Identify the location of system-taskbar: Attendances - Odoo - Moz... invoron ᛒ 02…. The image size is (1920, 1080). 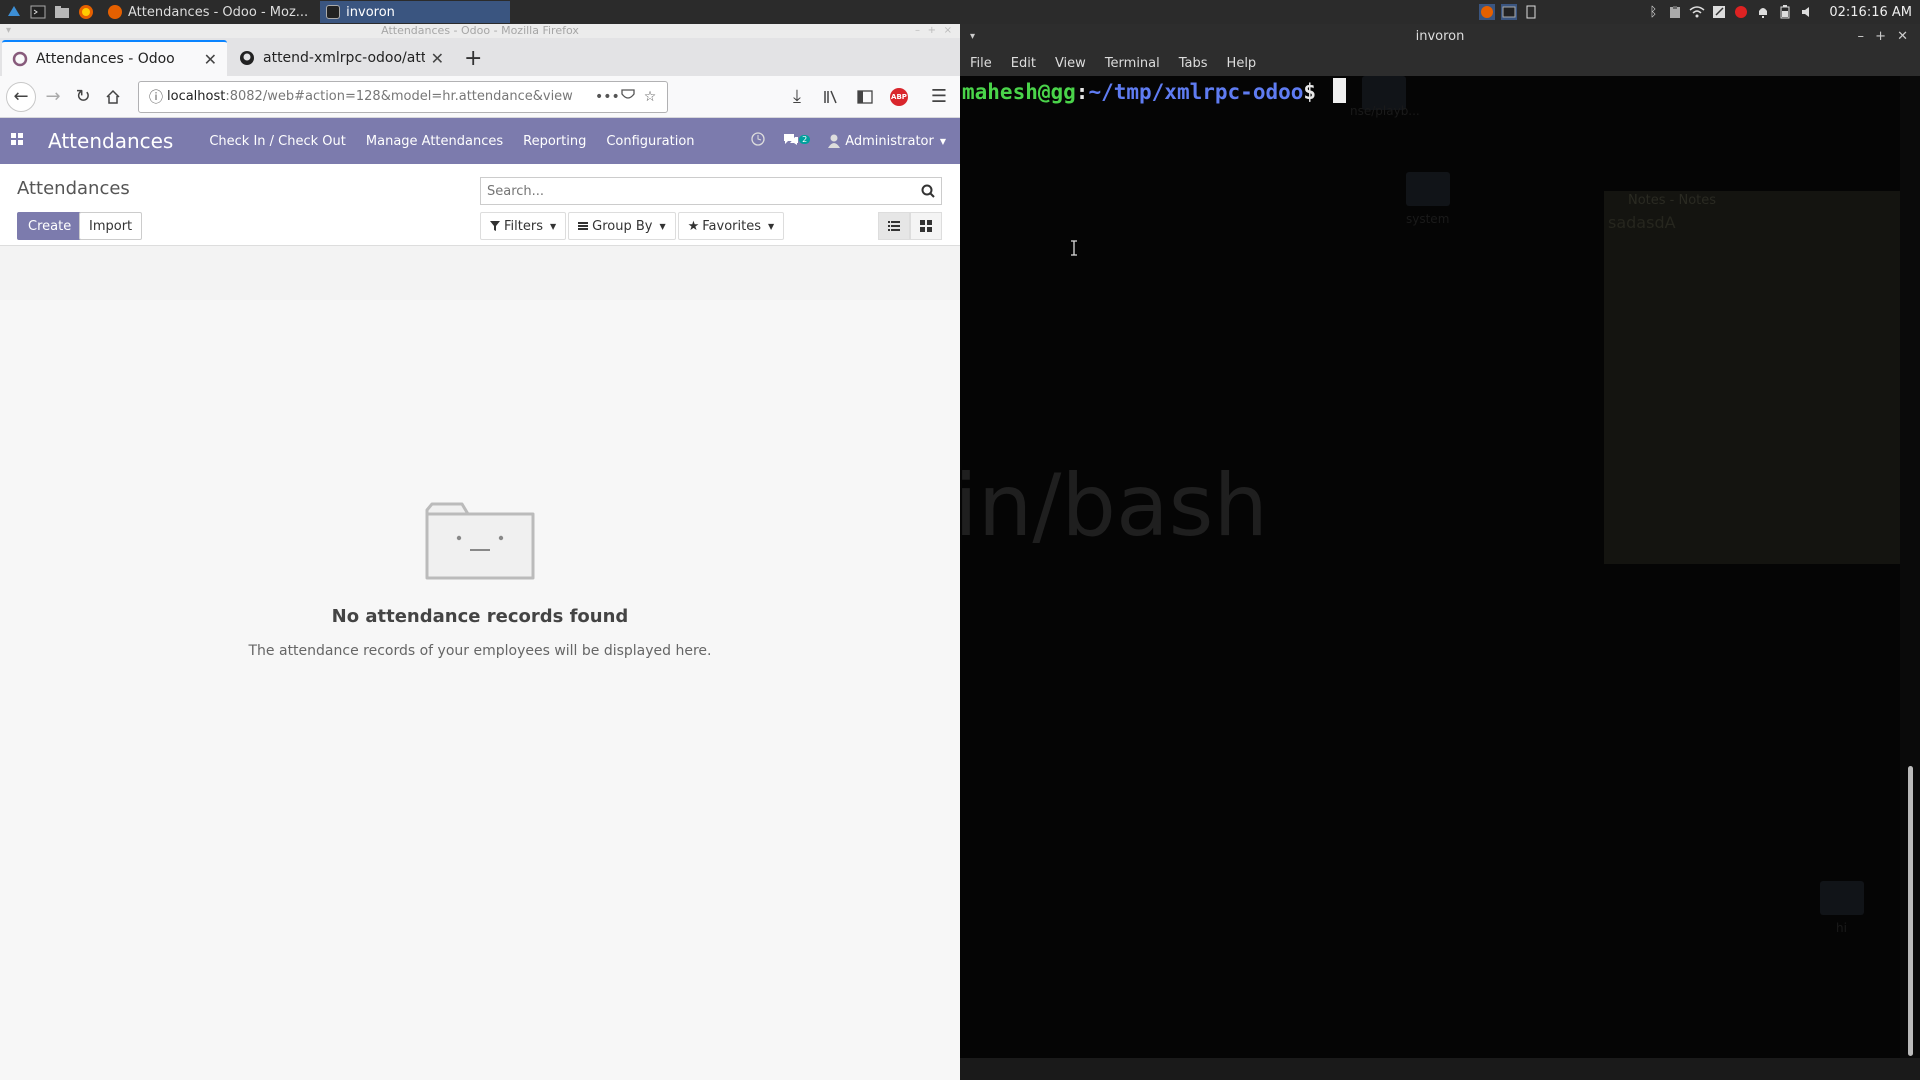
(960, 12).